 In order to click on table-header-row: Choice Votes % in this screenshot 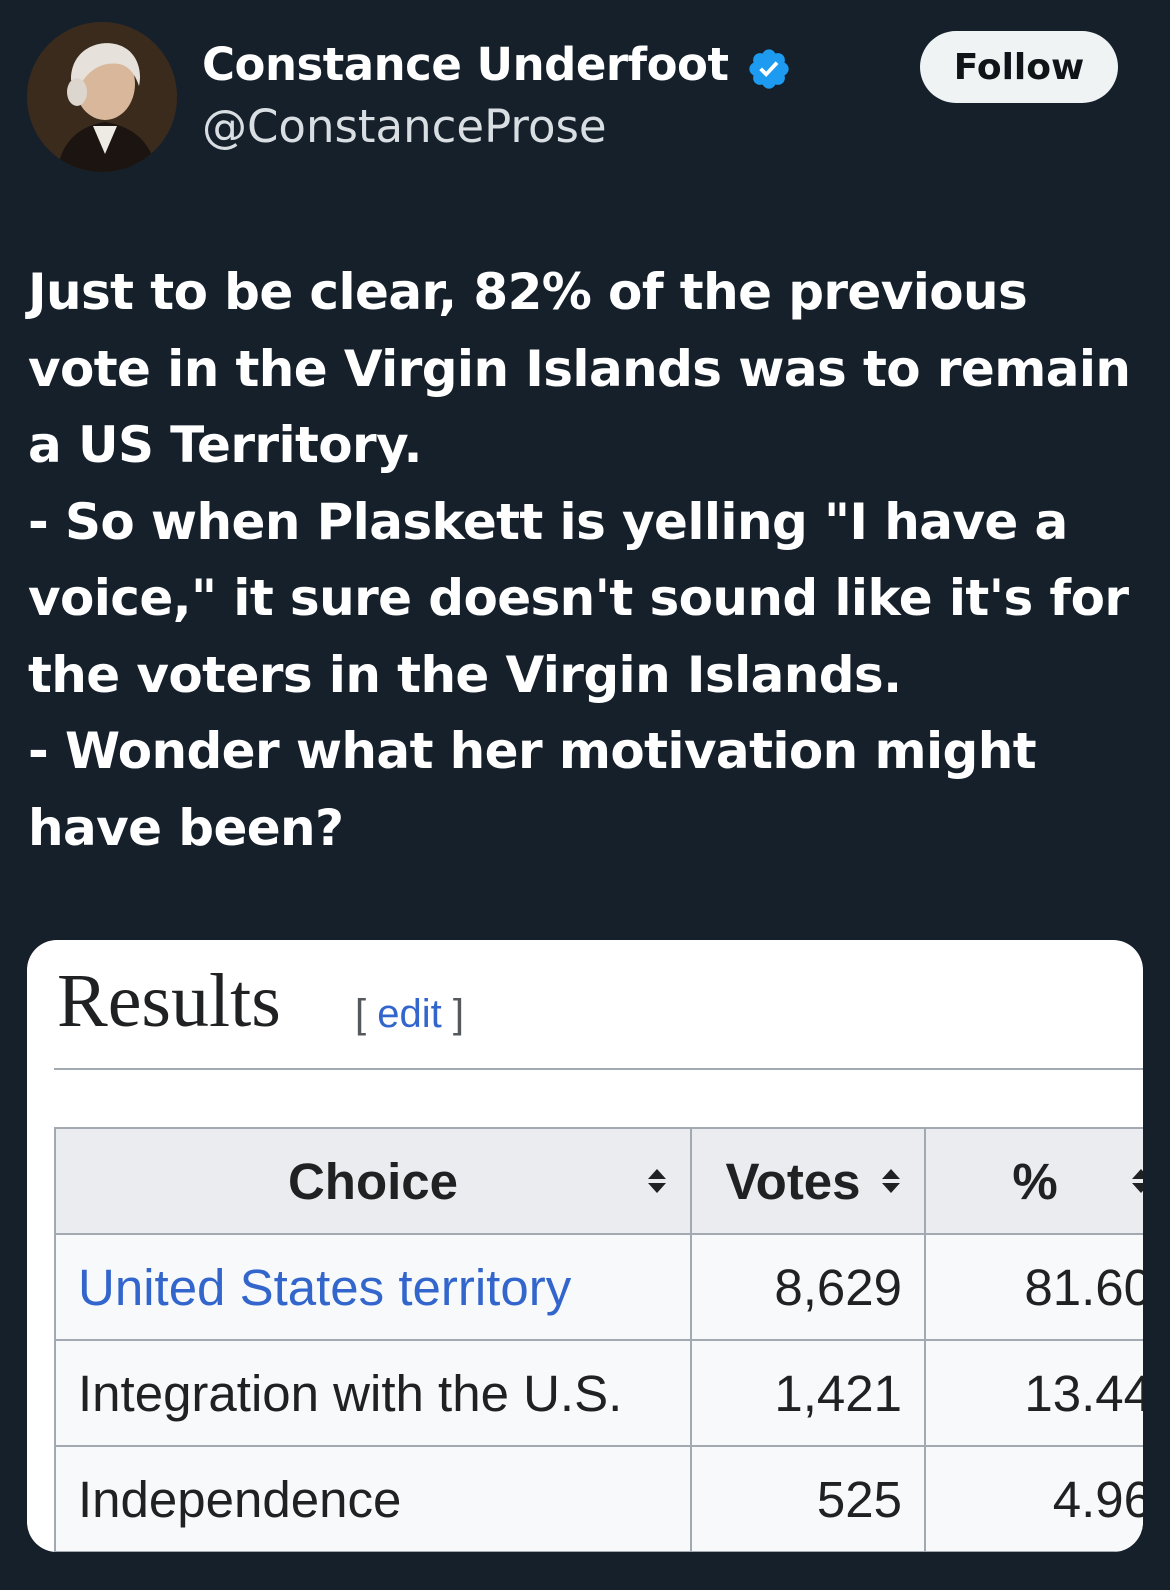, I will do `click(598, 1181)`.